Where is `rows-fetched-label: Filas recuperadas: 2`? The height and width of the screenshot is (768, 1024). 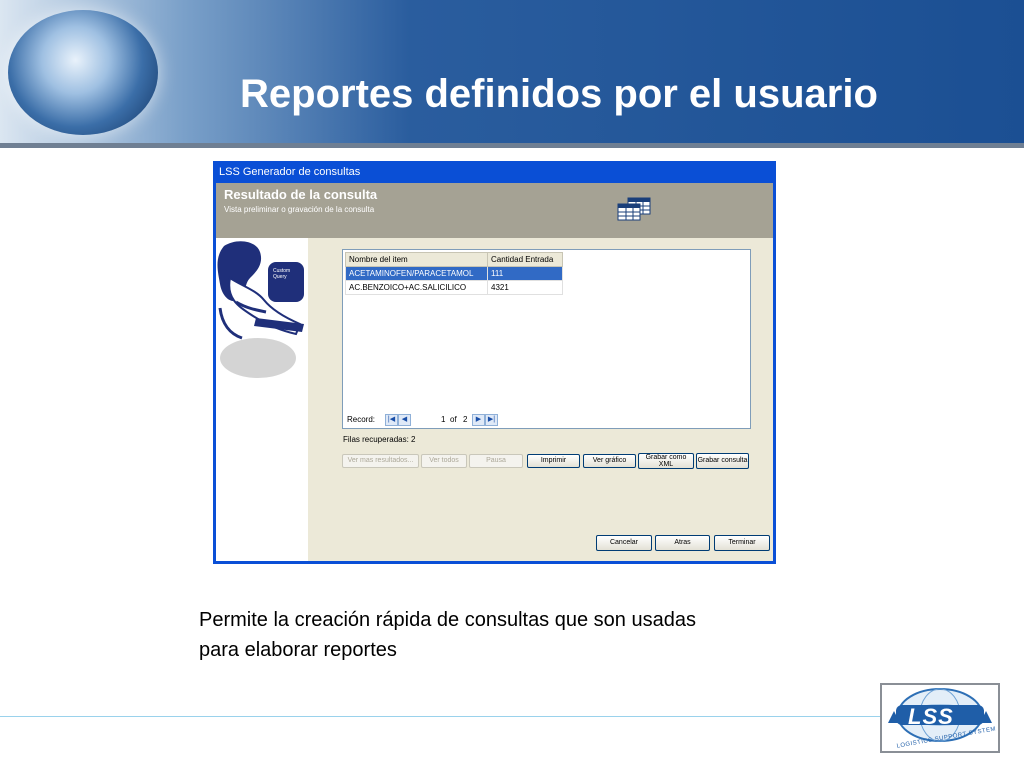
rows-fetched-label: Filas recuperadas: 2 is located at coordinates (379, 439).